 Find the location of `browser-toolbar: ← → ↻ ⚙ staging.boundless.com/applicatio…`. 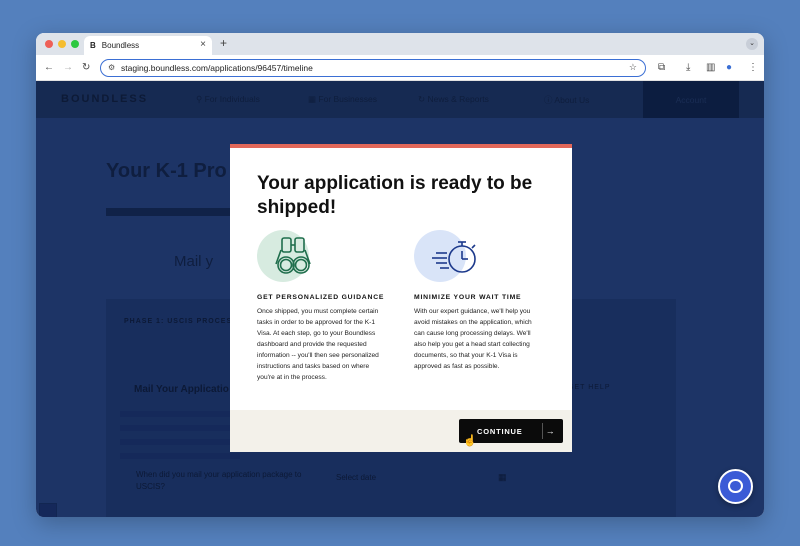

browser-toolbar: ← → ↻ ⚙ staging.boundless.com/applicatio… is located at coordinates (400, 68).